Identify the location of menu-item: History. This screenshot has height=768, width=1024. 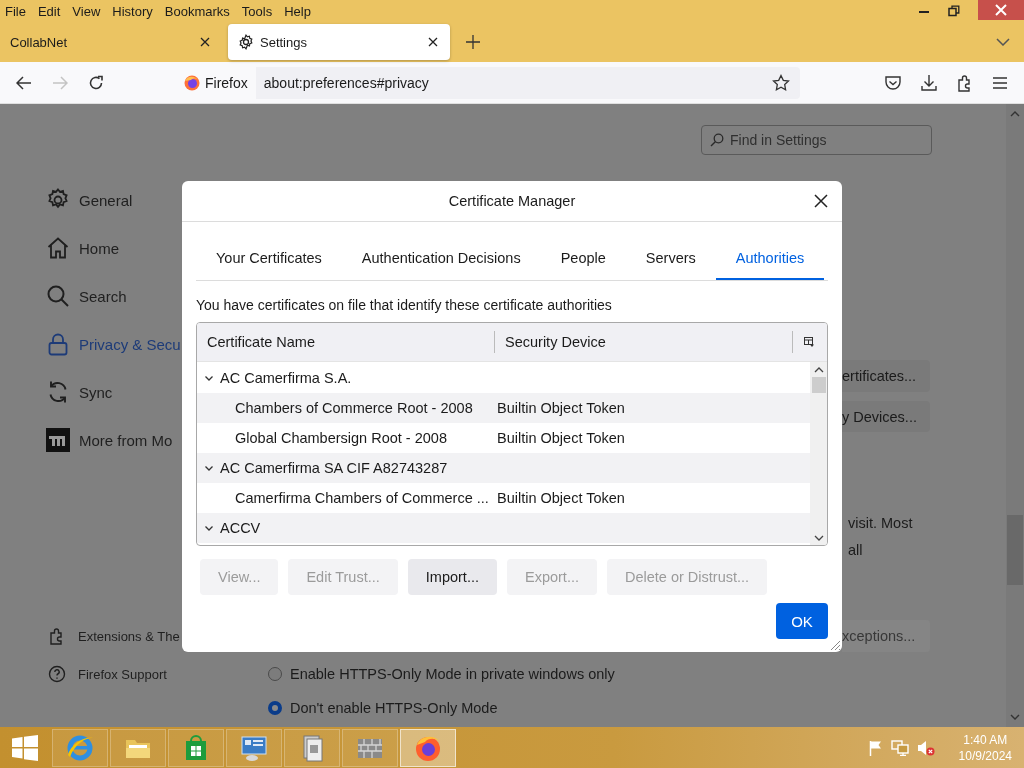
(132, 11).